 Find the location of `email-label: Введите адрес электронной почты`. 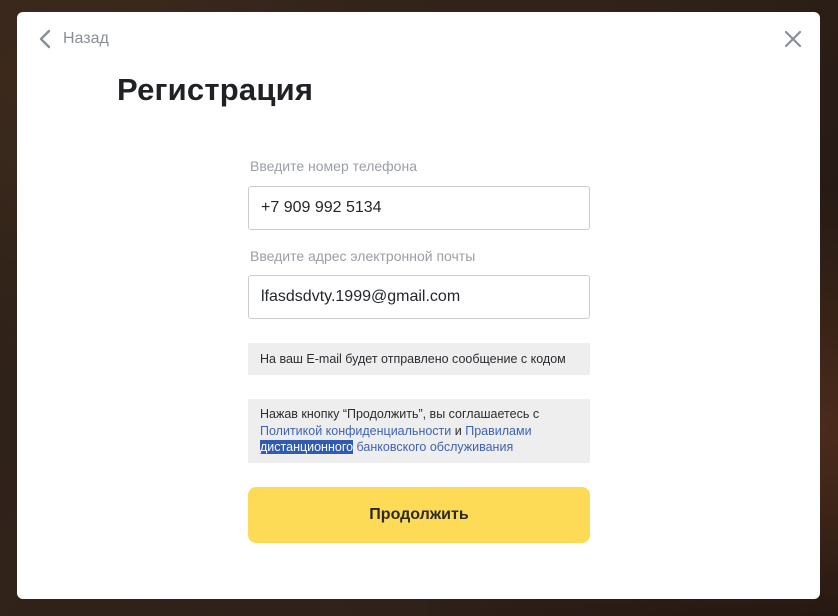

email-label: Введите адрес электронной почты is located at coordinates (363, 256).